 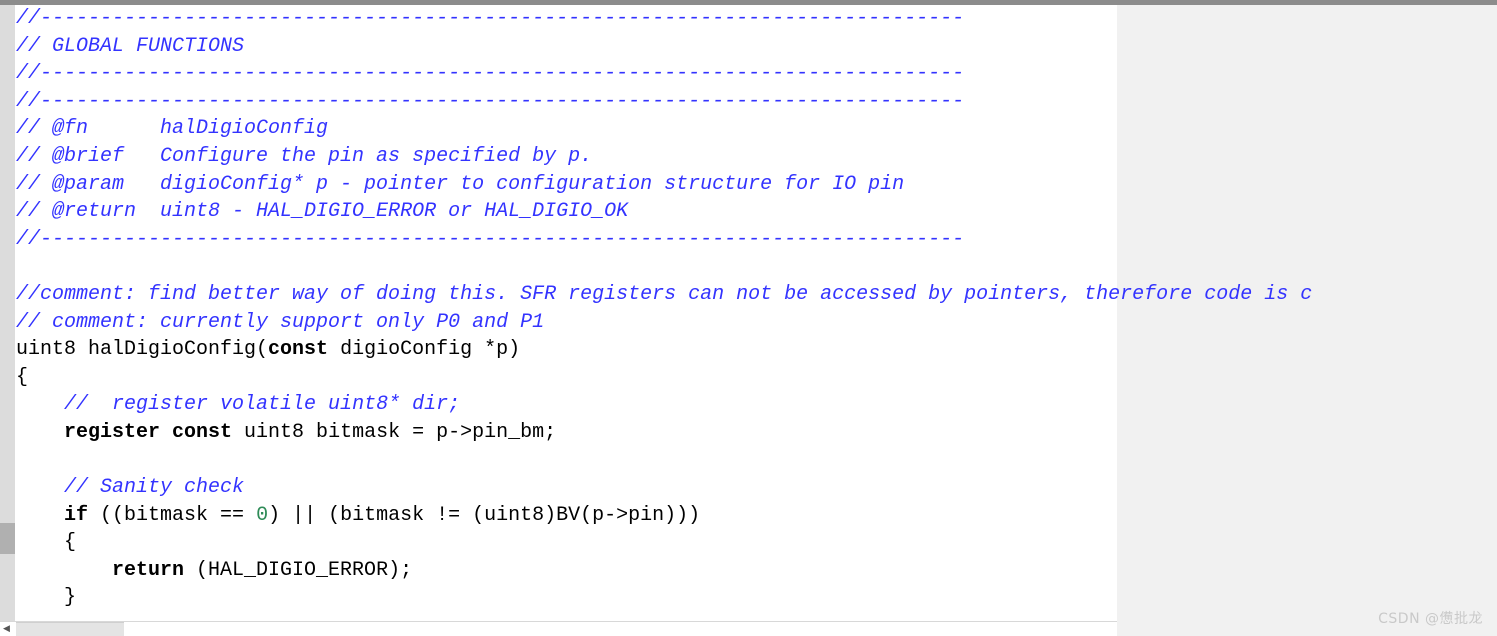 I want to click on code-token-text: ) || (bitmask != (uint8)BV(p->pin))), so click(x=484, y=515).